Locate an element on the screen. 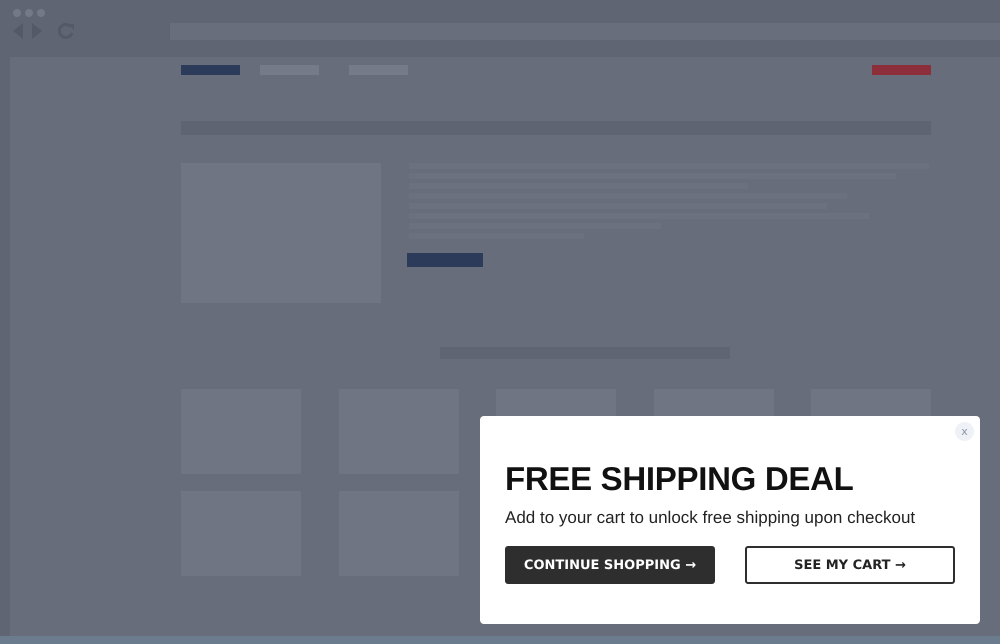  continue-button: CONTINUE SHOPPING → is located at coordinates (610, 565).